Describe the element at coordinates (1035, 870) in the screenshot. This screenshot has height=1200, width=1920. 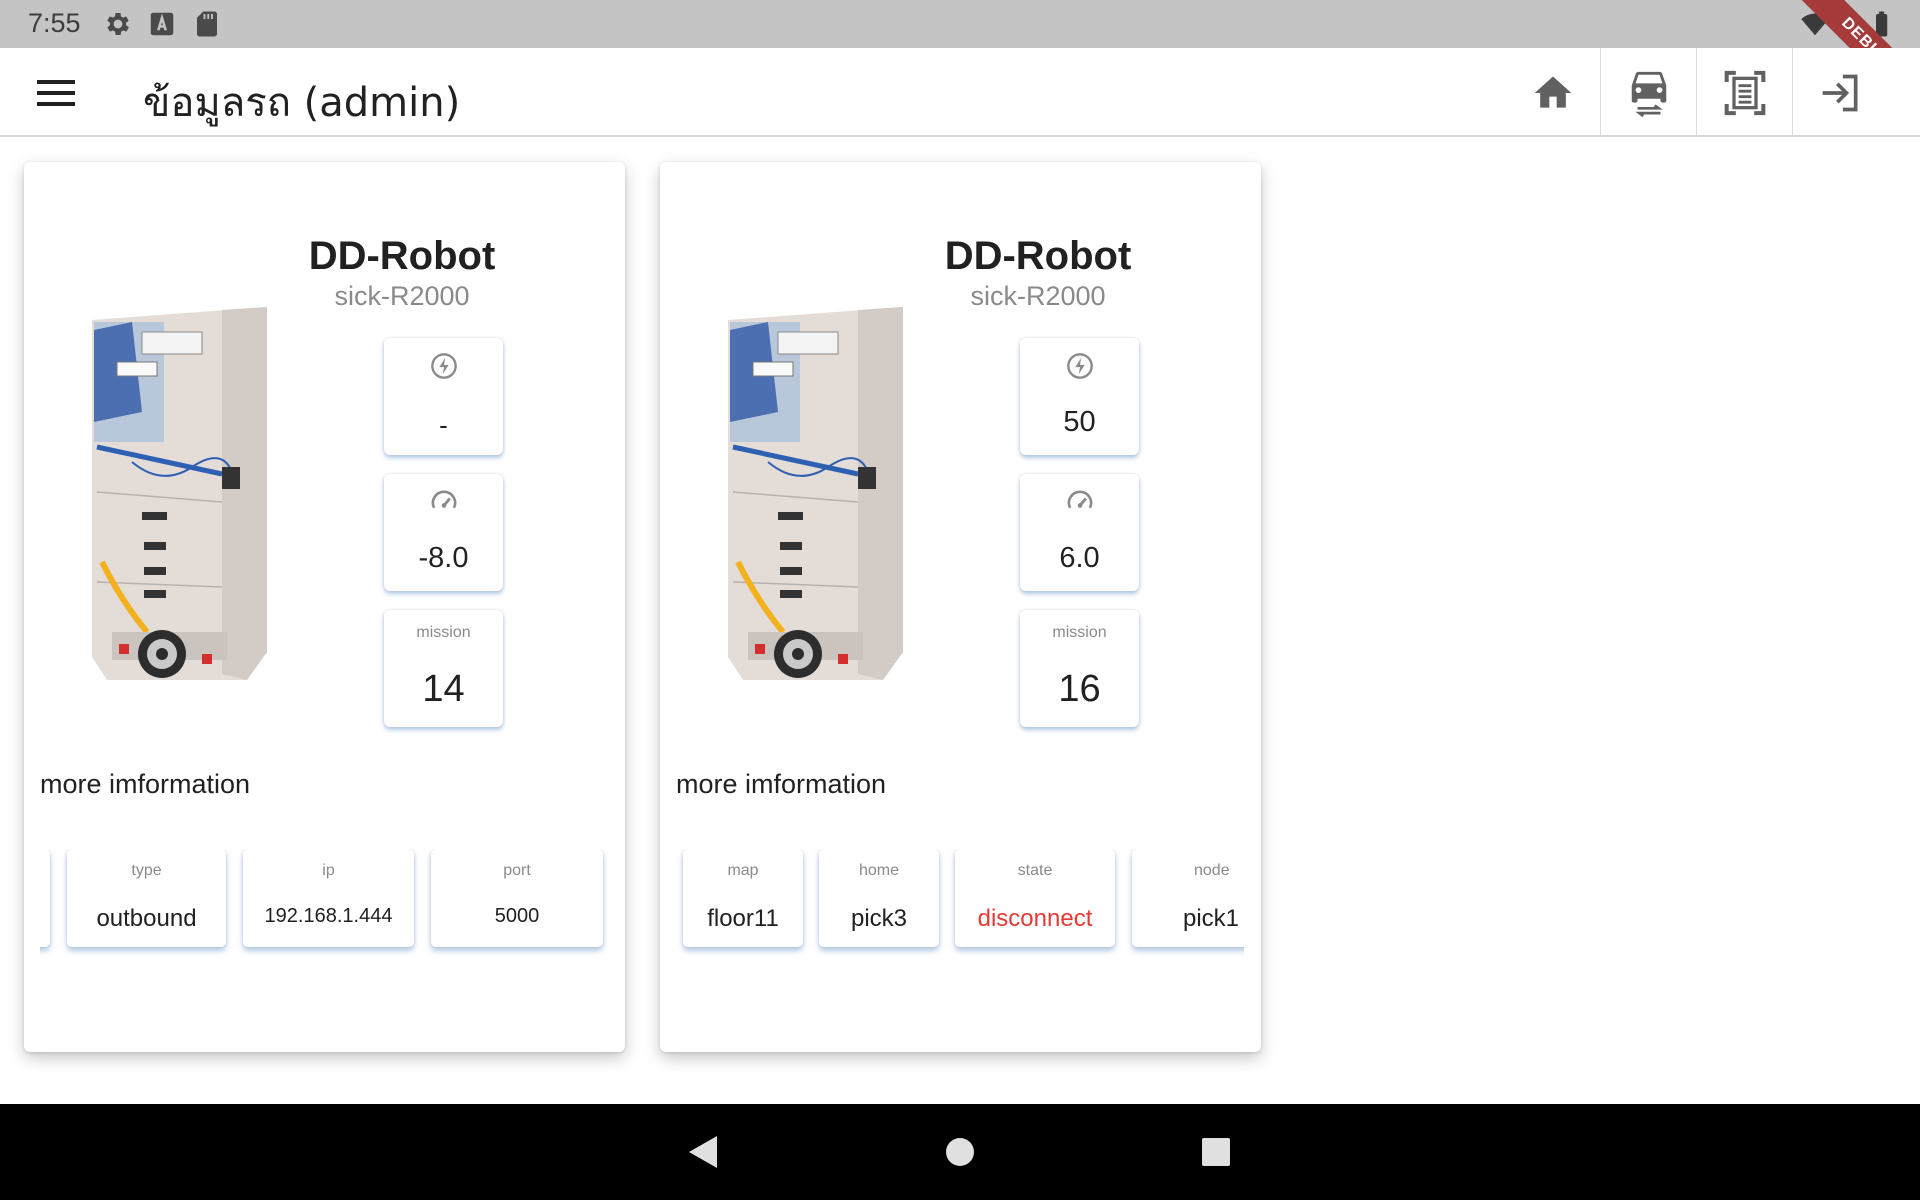
I see `info-label: state` at that location.